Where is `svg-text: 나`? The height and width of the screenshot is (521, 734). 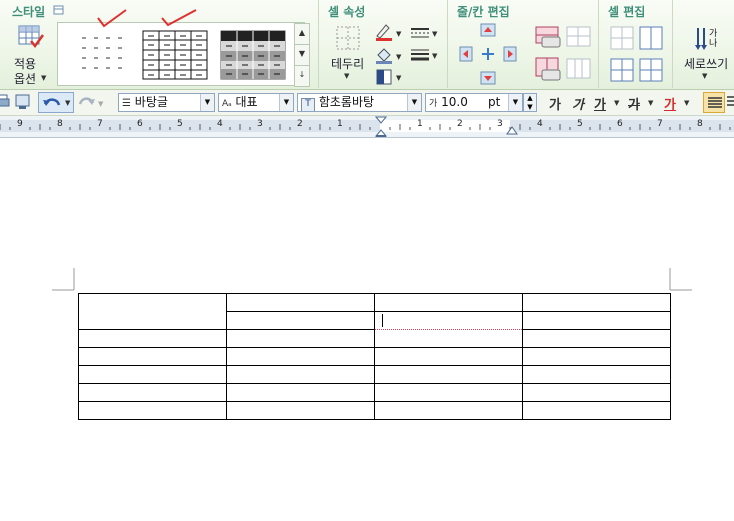 svg-text: 나 is located at coordinates (713, 43).